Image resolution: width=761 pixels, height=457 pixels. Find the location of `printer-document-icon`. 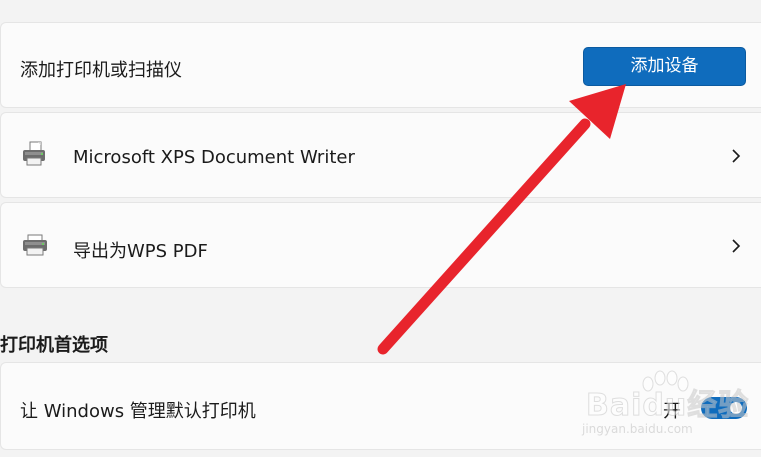

printer-document-icon is located at coordinates (34, 153).